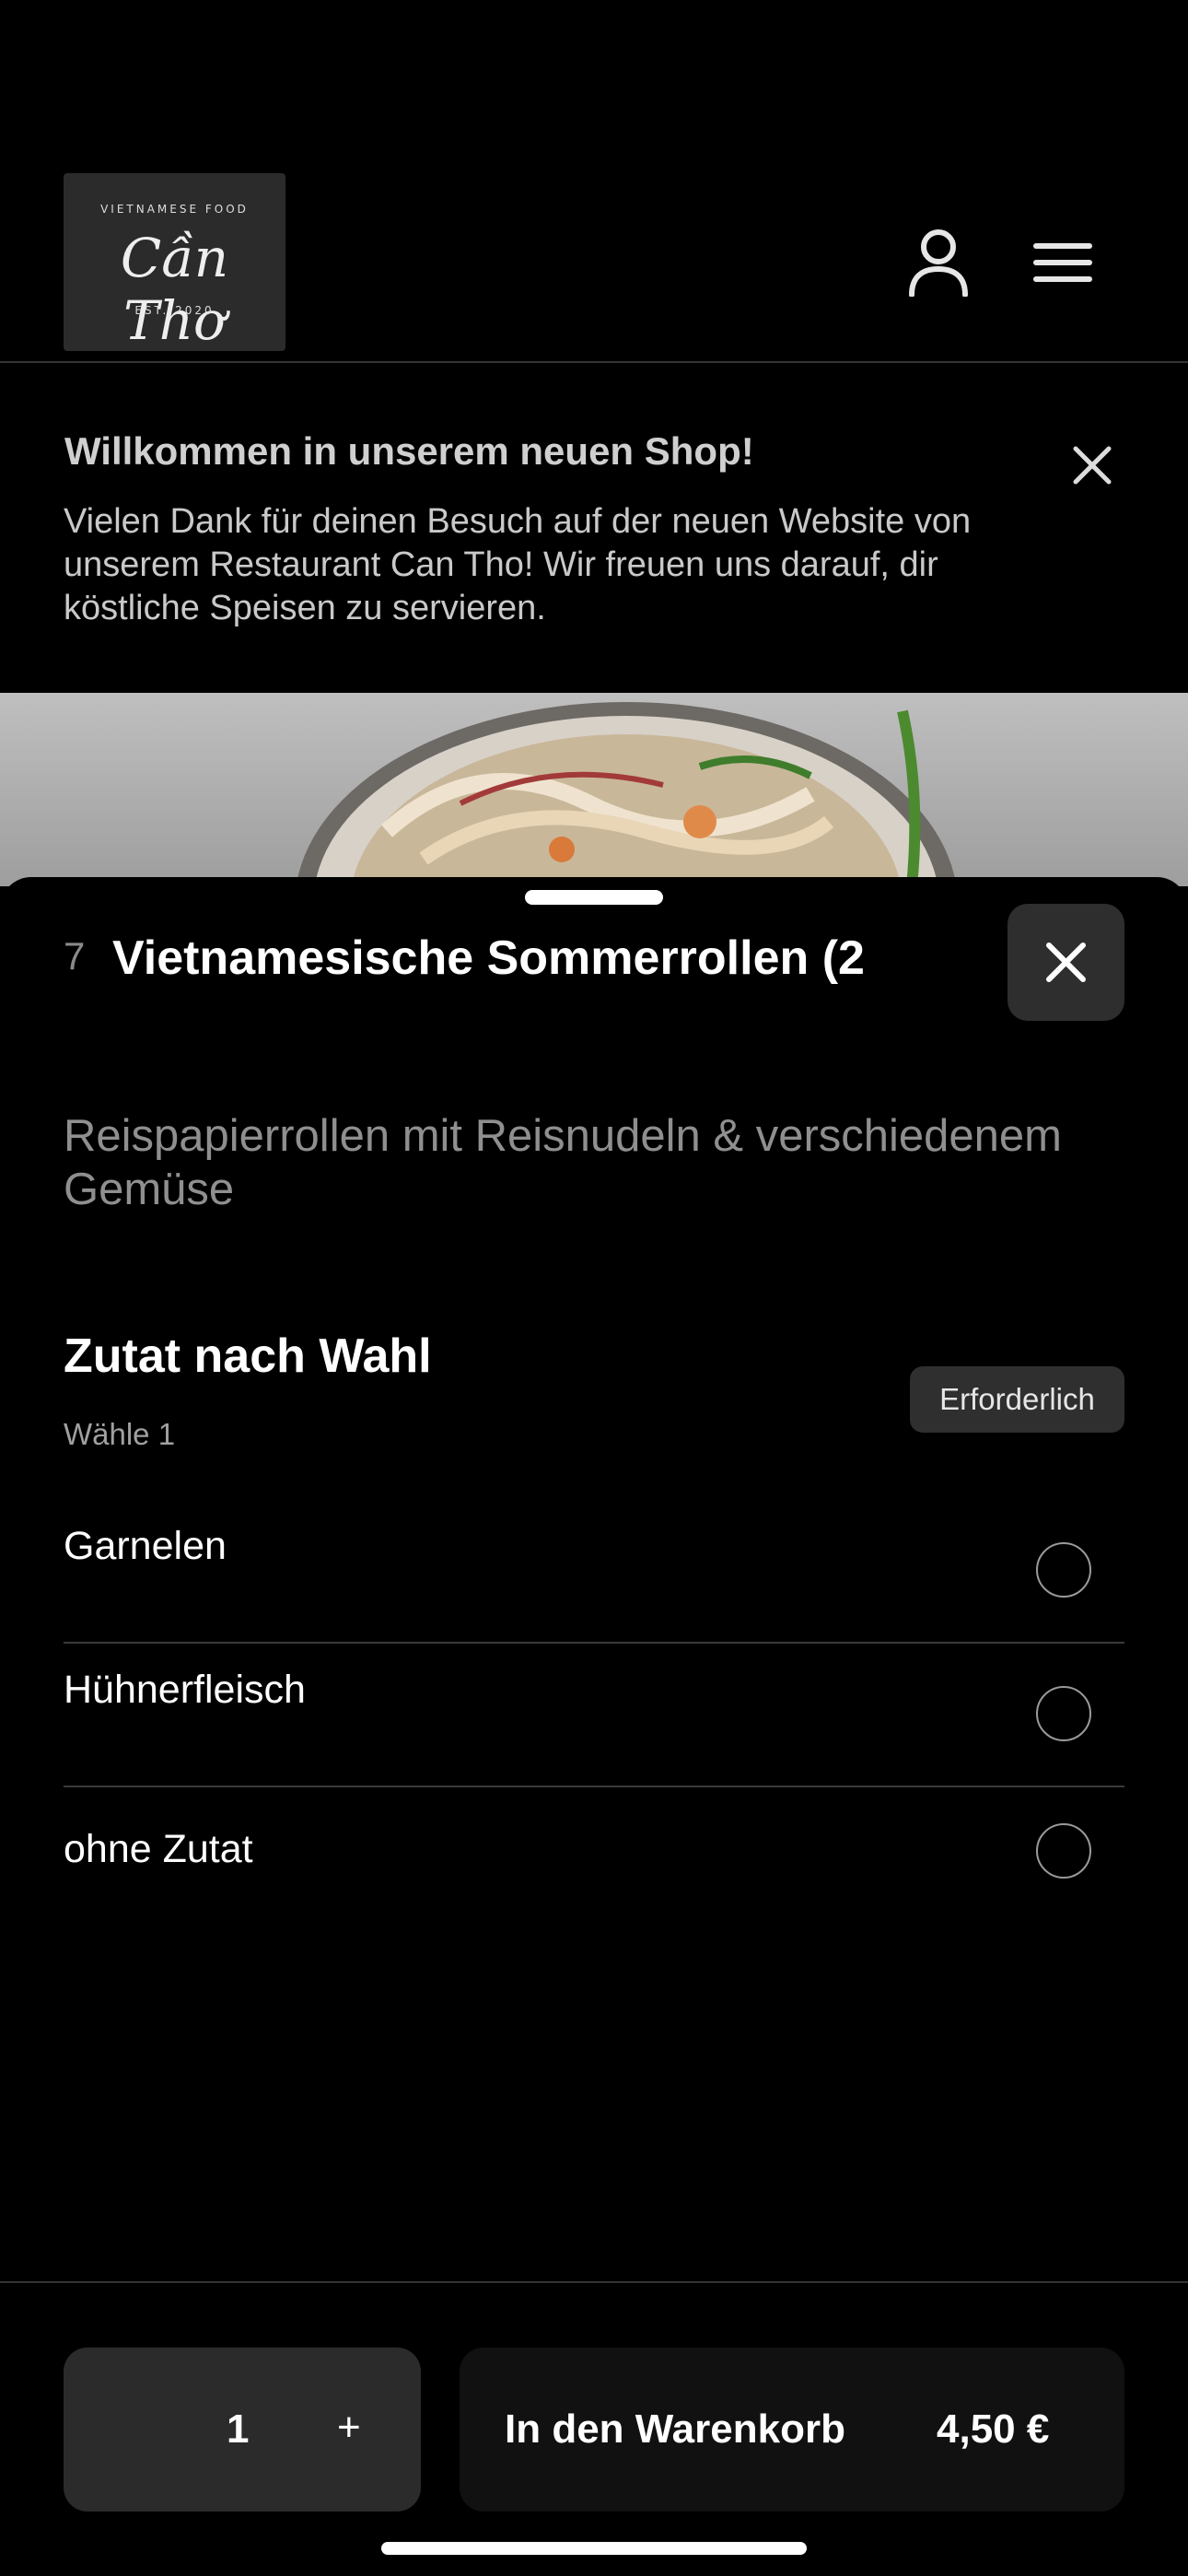  What do you see at coordinates (409, 451) in the screenshot?
I see `banner-title: Willkommen in unserem neuen Shop!` at bounding box center [409, 451].